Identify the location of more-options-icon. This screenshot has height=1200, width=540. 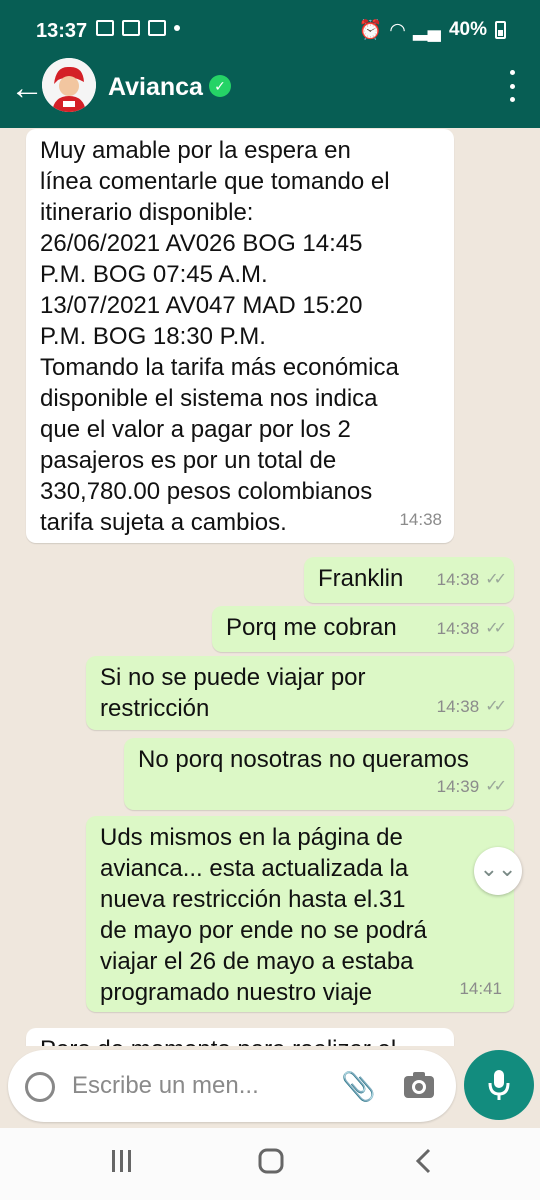
(512, 86).